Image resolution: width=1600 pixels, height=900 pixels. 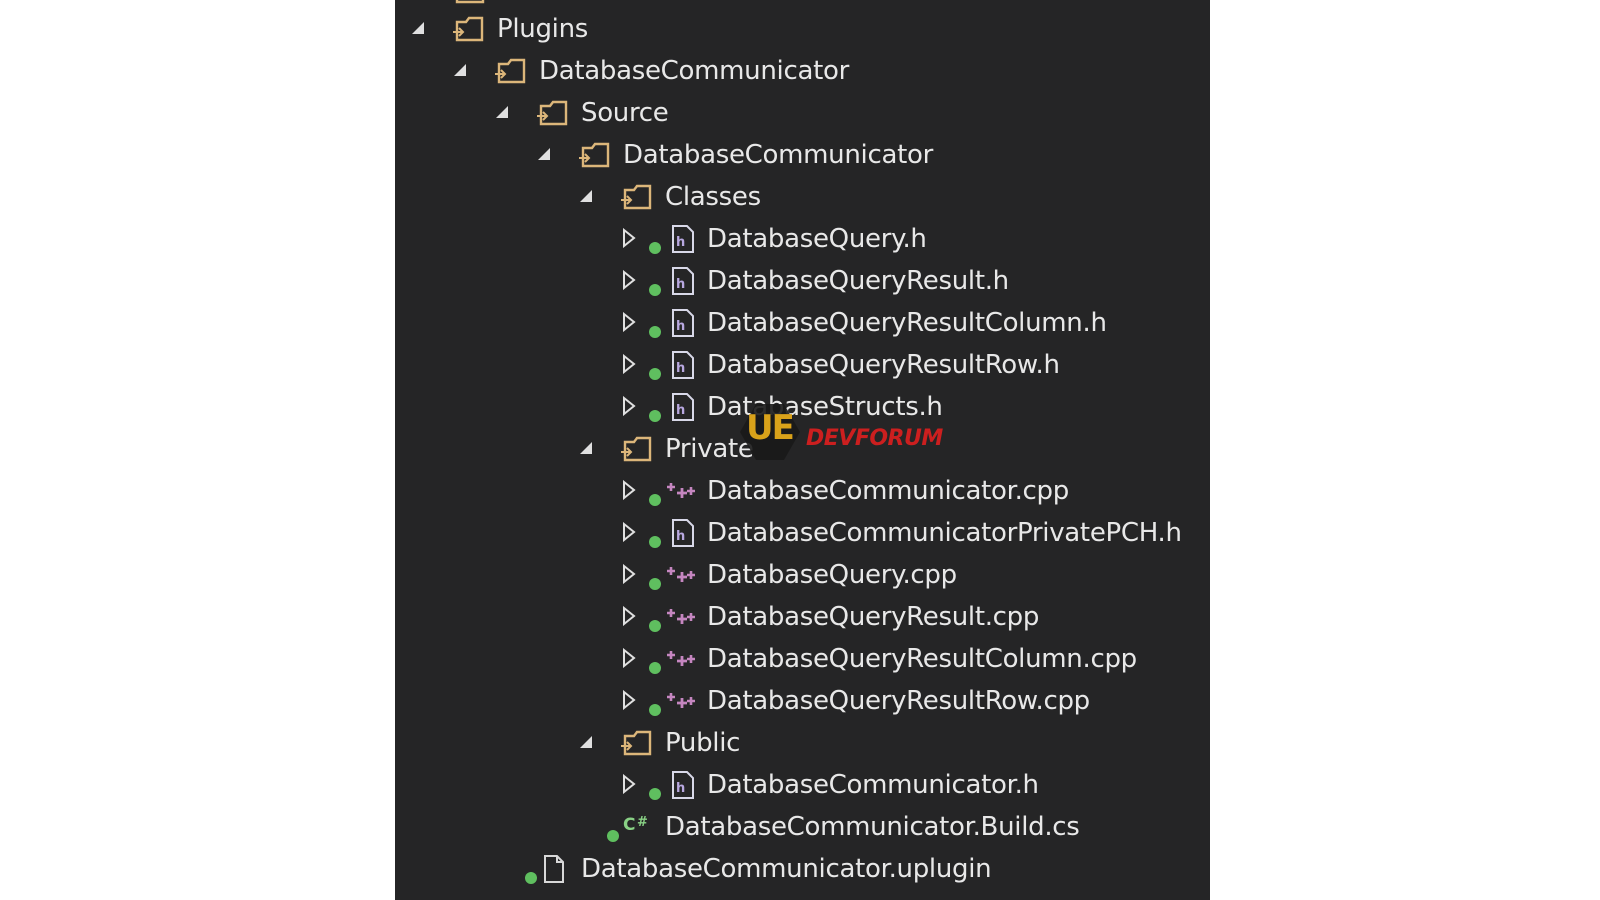 What do you see at coordinates (872, 827) in the screenshot?
I see `tree-label: DatabaseCommunicator.Build.cs` at bounding box center [872, 827].